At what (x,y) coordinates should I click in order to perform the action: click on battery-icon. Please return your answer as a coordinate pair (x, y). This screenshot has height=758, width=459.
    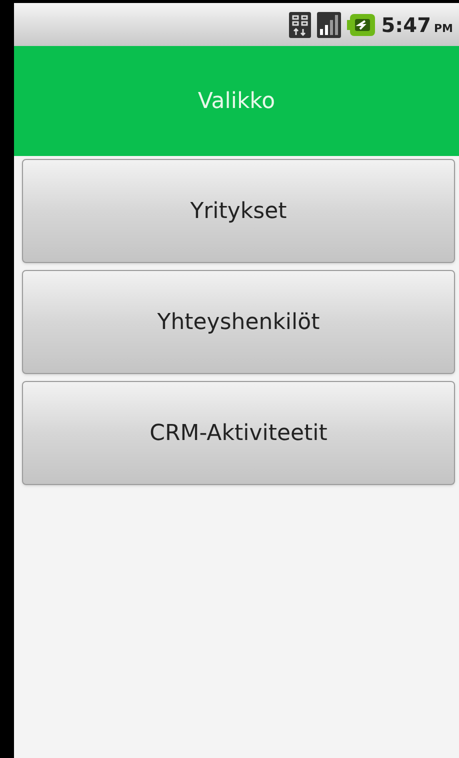
    Looking at the image, I should click on (361, 25).